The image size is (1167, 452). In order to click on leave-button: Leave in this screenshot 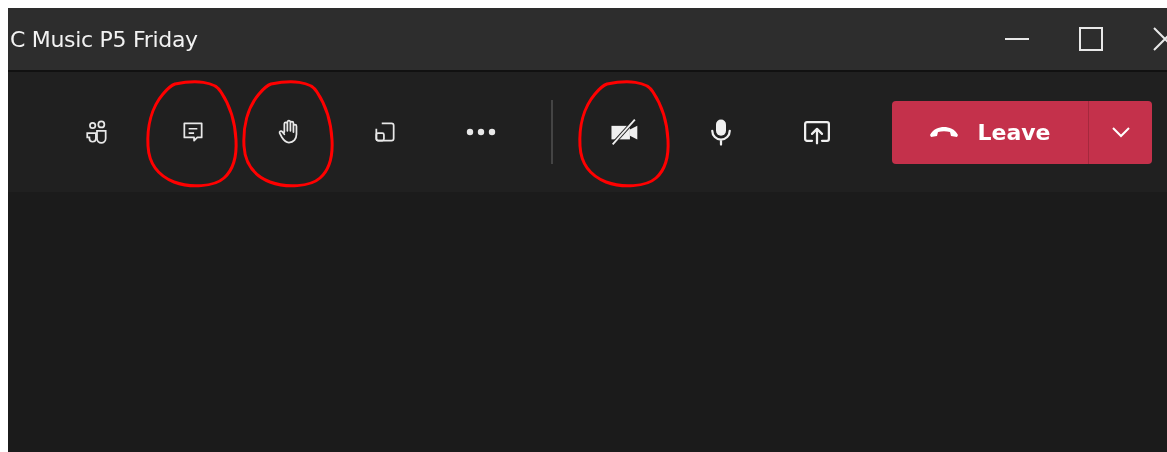, I will do `click(990, 132)`.